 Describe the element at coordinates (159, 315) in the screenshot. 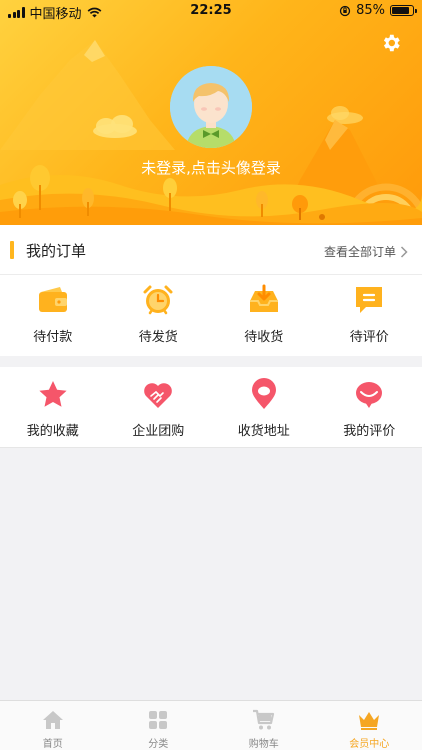

I see `order-pending-shipment: 待发货` at that location.